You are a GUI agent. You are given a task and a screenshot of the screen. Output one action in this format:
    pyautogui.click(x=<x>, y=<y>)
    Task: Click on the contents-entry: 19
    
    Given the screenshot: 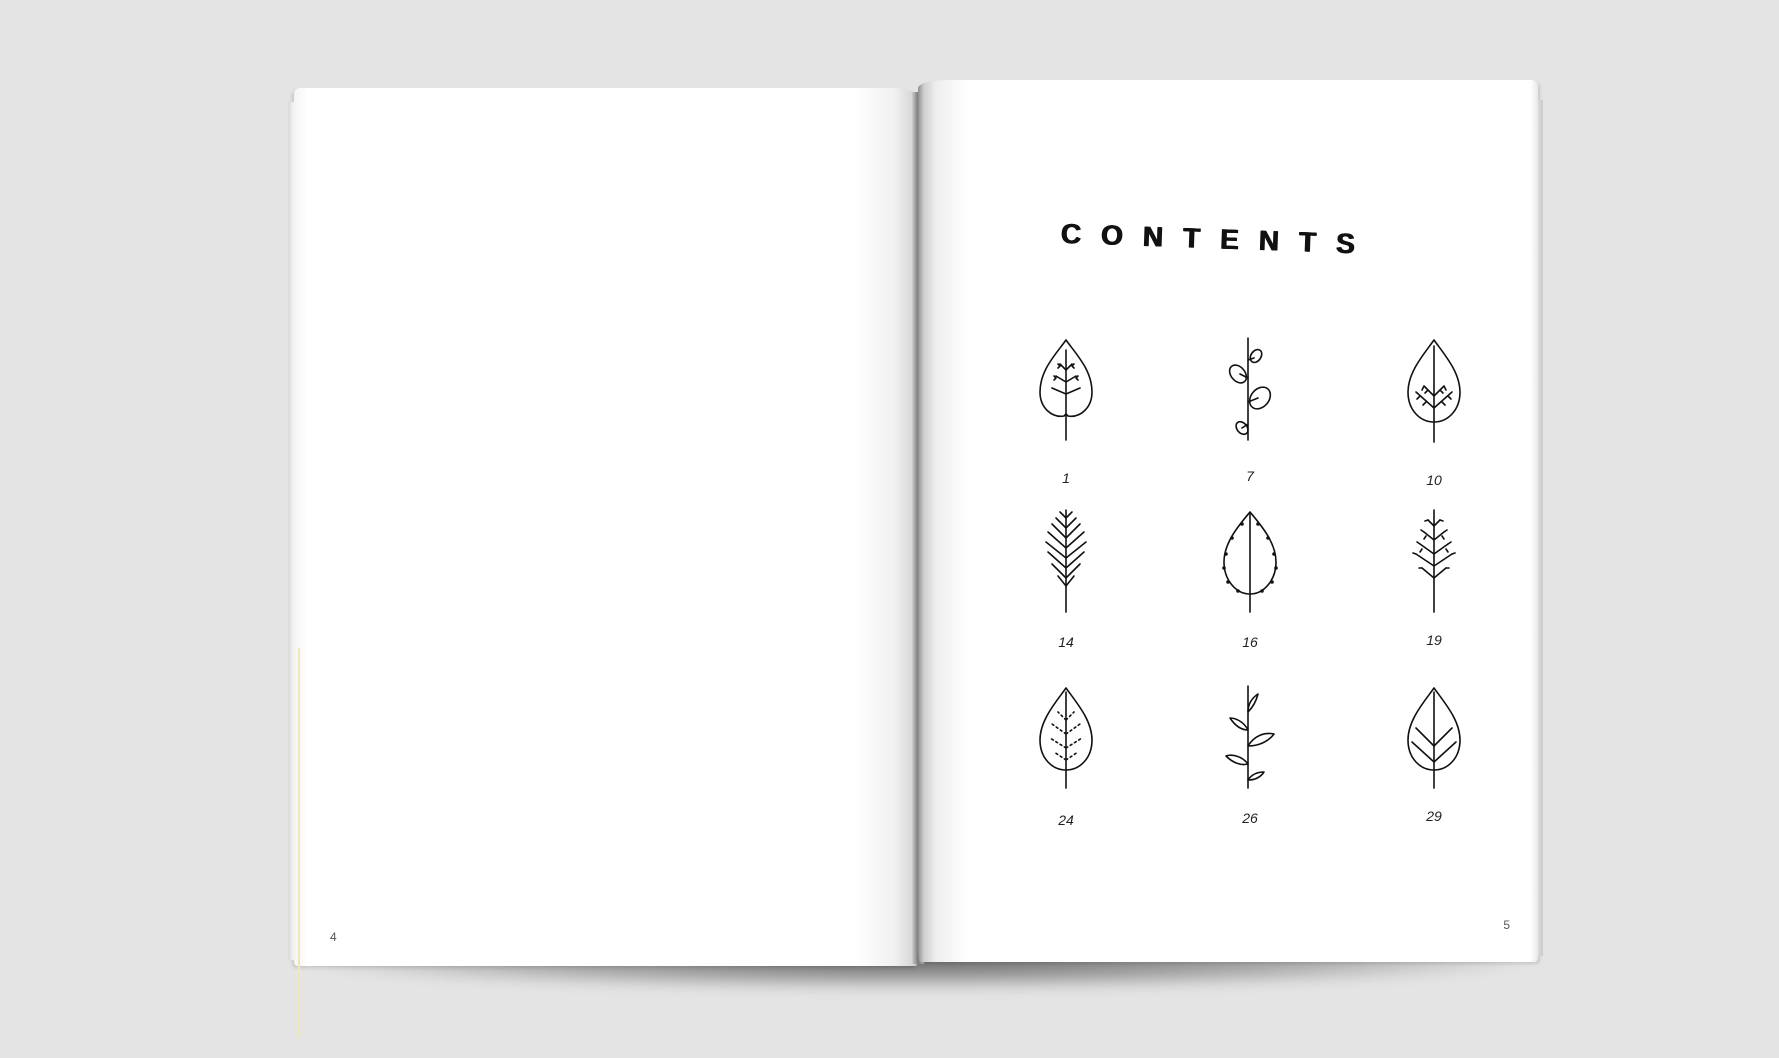 What is the action you would take?
    pyautogui.click(x=1434, y=588)
    